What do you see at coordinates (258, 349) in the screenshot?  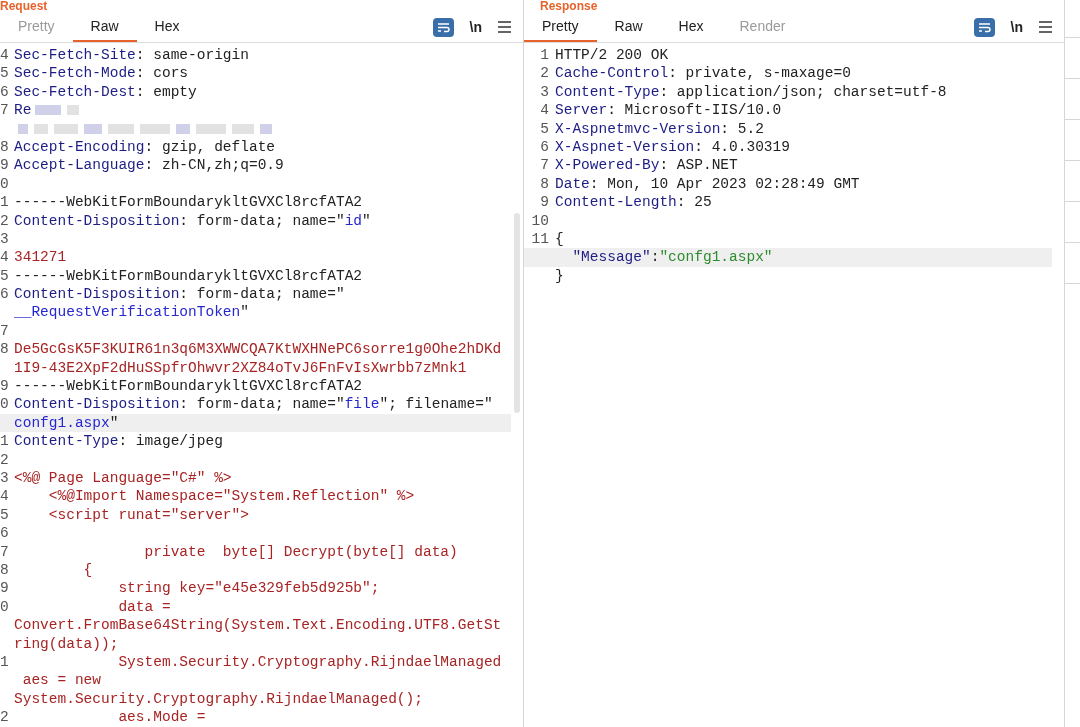 I see `code-line: De5GcGsK5F3KUIR61n3q6M3XWWCQA7KtWXHNePC6sorre1g0Ohe2hDKd` at bounding box center [258, 349].